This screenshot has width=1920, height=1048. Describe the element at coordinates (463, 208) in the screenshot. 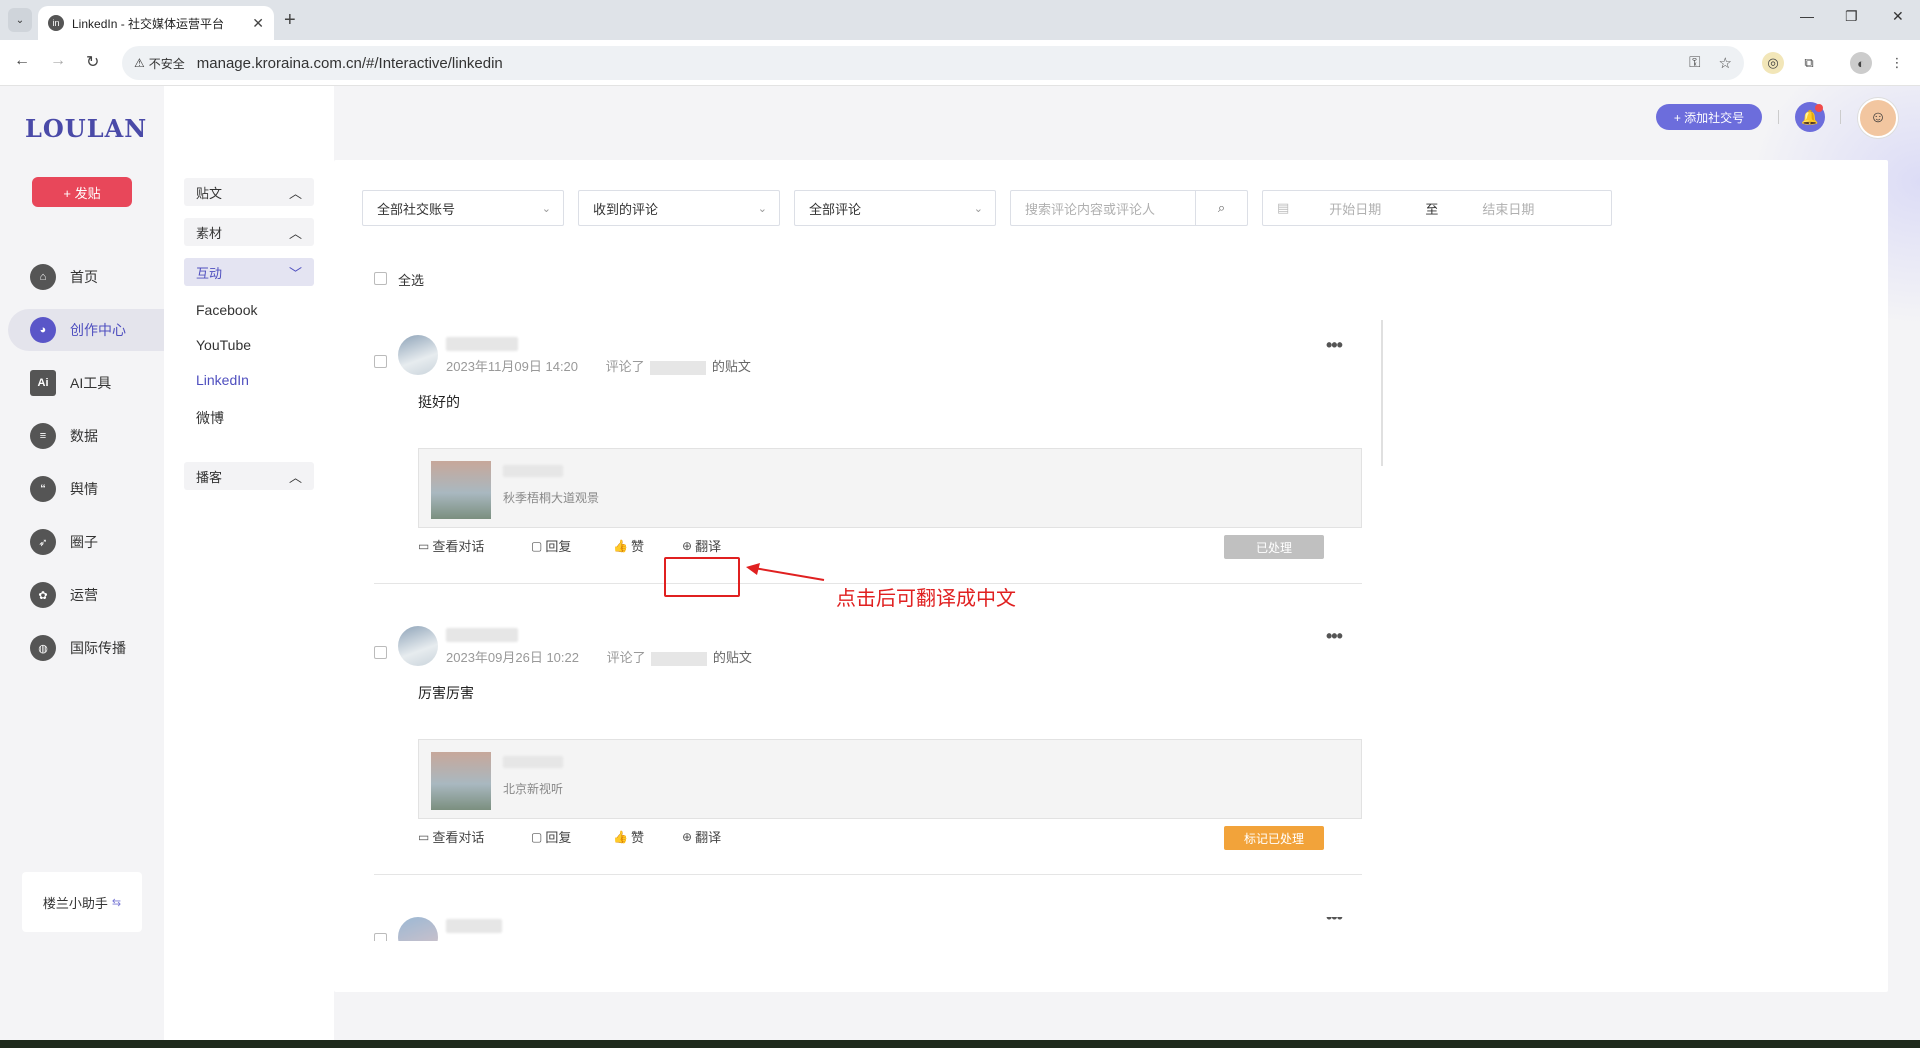

I see `accounts-select: 全部社交账号 ⌄` at that location.